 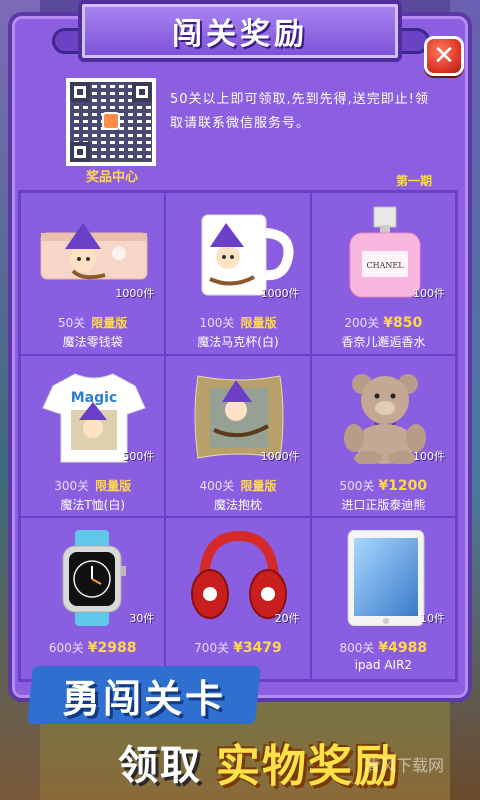 What do you see at coordinates (72, 485) in the screenshot?
I see `level-label: 300关` at bounding box center [72, 485].